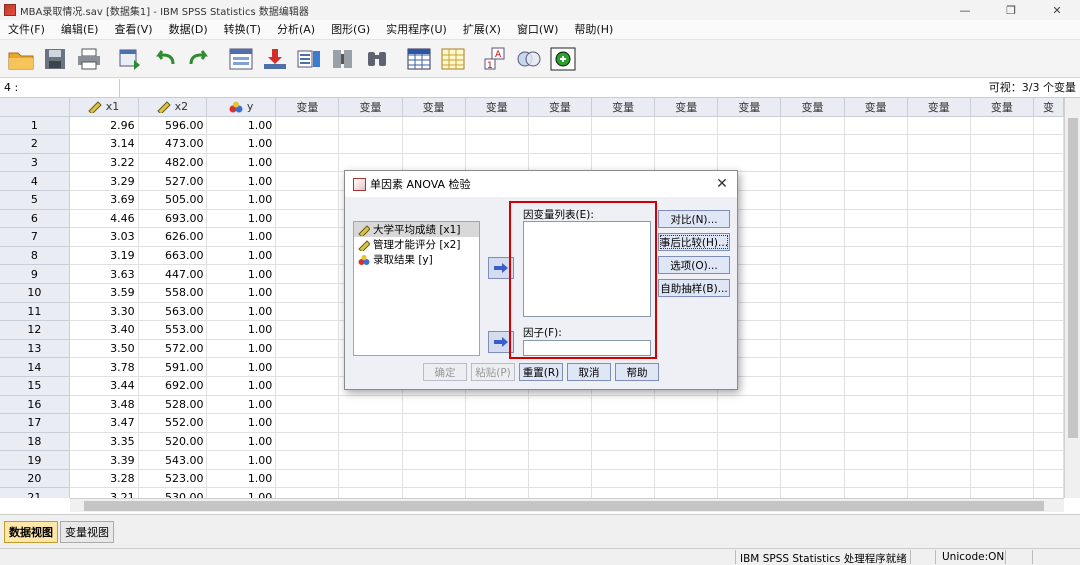 This screenshot has height=565, width=1080. Describe the element at coordinates (104, 479) in the screenshot. I see `data-cell: 3.28` at that location.